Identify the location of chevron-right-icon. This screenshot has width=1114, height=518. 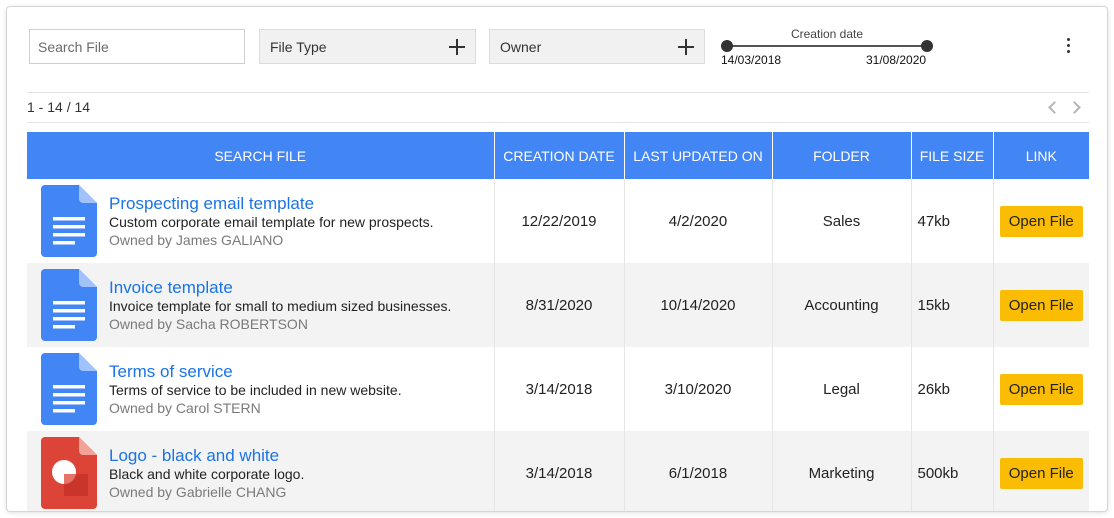
(1075, 107).